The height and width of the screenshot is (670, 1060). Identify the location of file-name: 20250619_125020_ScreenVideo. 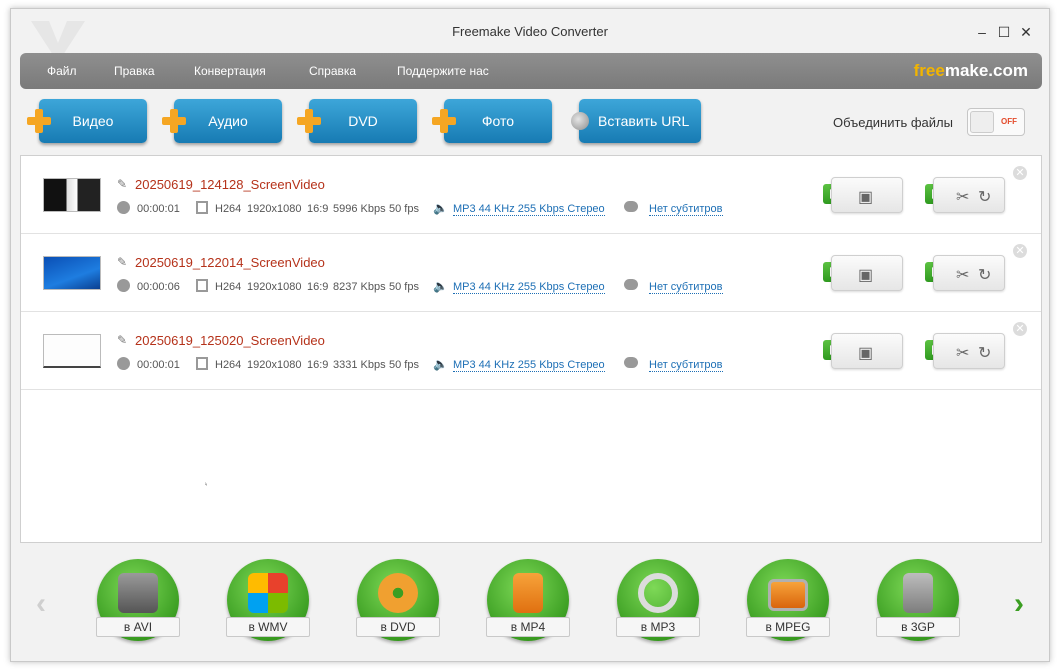
(230, 340).